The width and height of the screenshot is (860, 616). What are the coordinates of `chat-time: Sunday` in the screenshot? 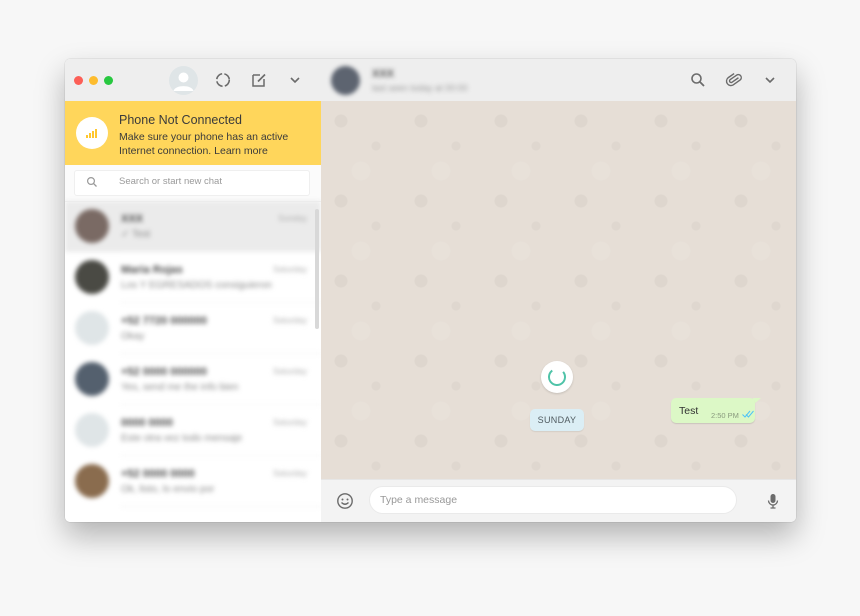 It's located at (292, 218).